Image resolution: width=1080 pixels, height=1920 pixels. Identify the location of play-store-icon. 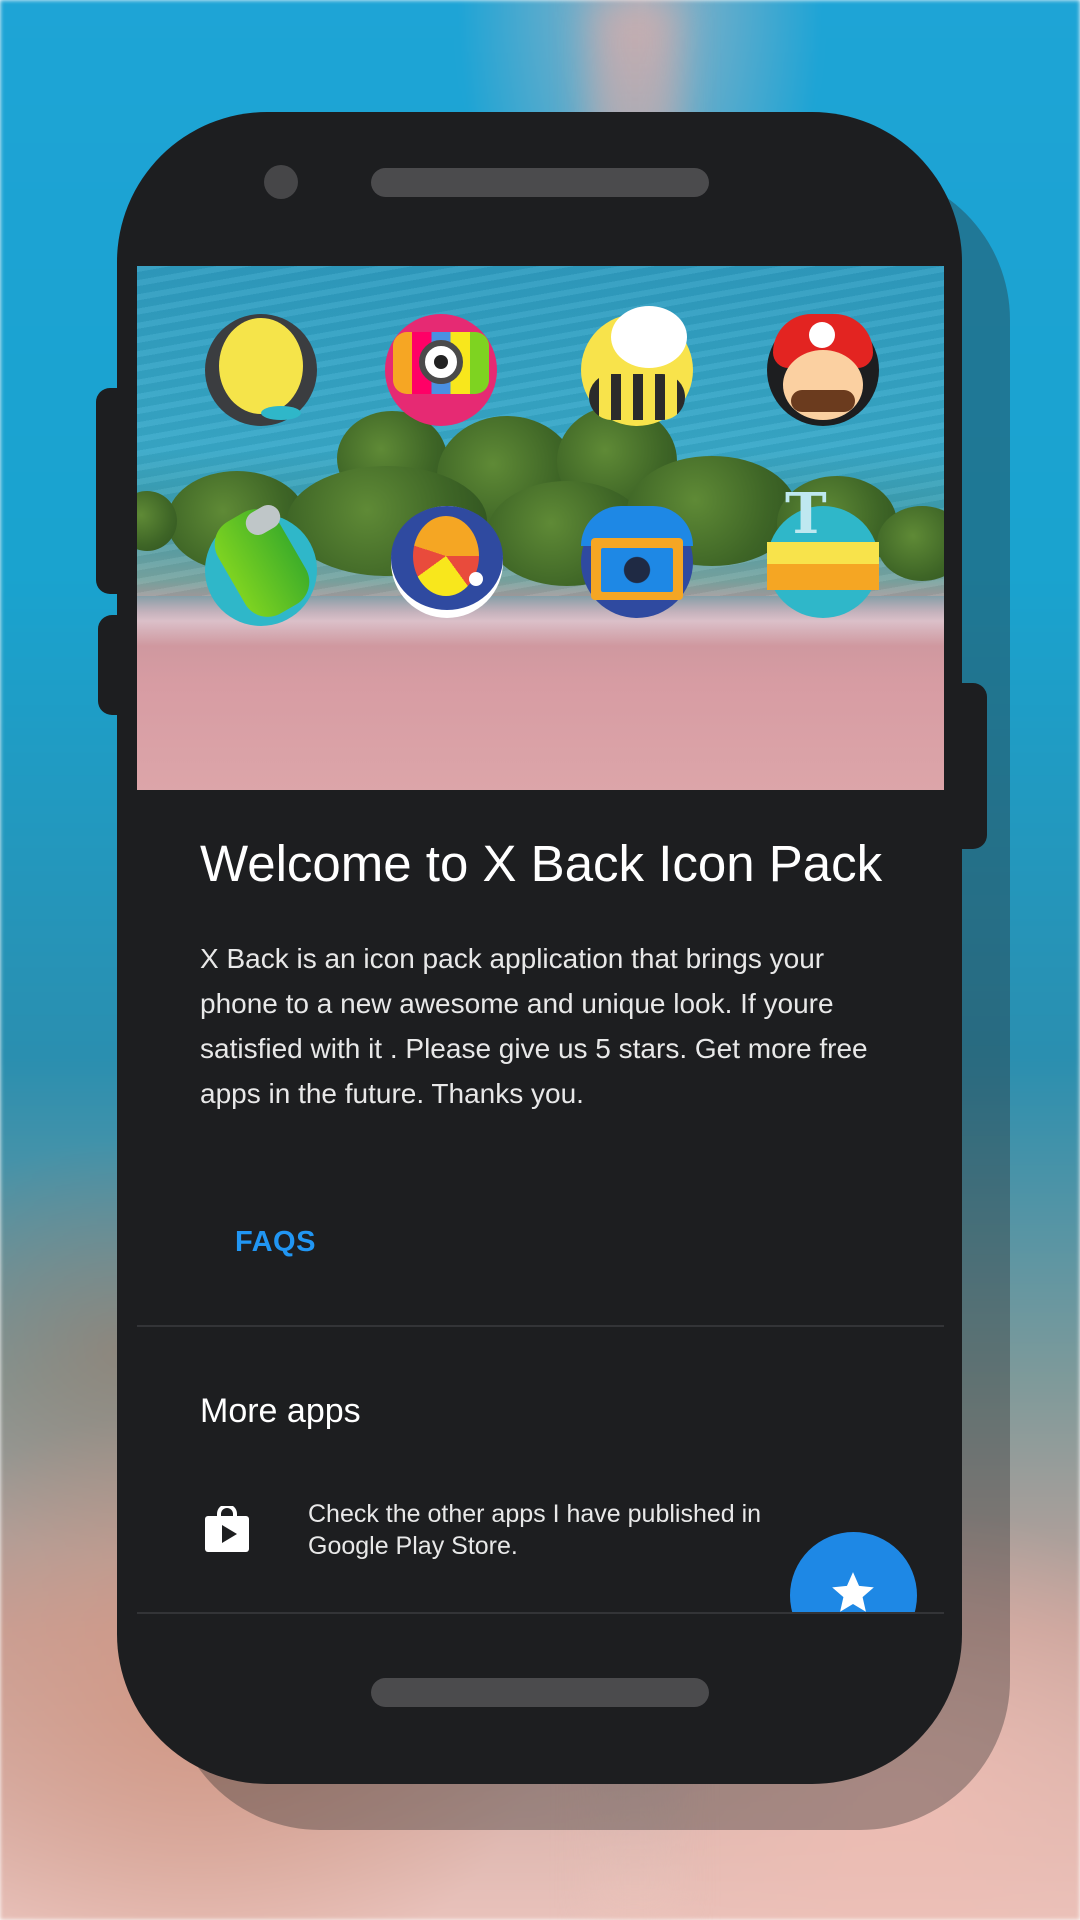
(227, 1529).